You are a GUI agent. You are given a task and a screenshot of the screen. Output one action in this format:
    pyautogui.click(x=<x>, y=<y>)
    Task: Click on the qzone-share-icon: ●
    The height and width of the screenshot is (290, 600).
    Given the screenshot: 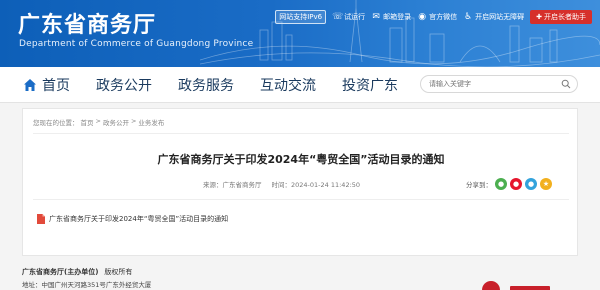 What is the action you would take?
    pyautogui.click(x=531, y=184)
    